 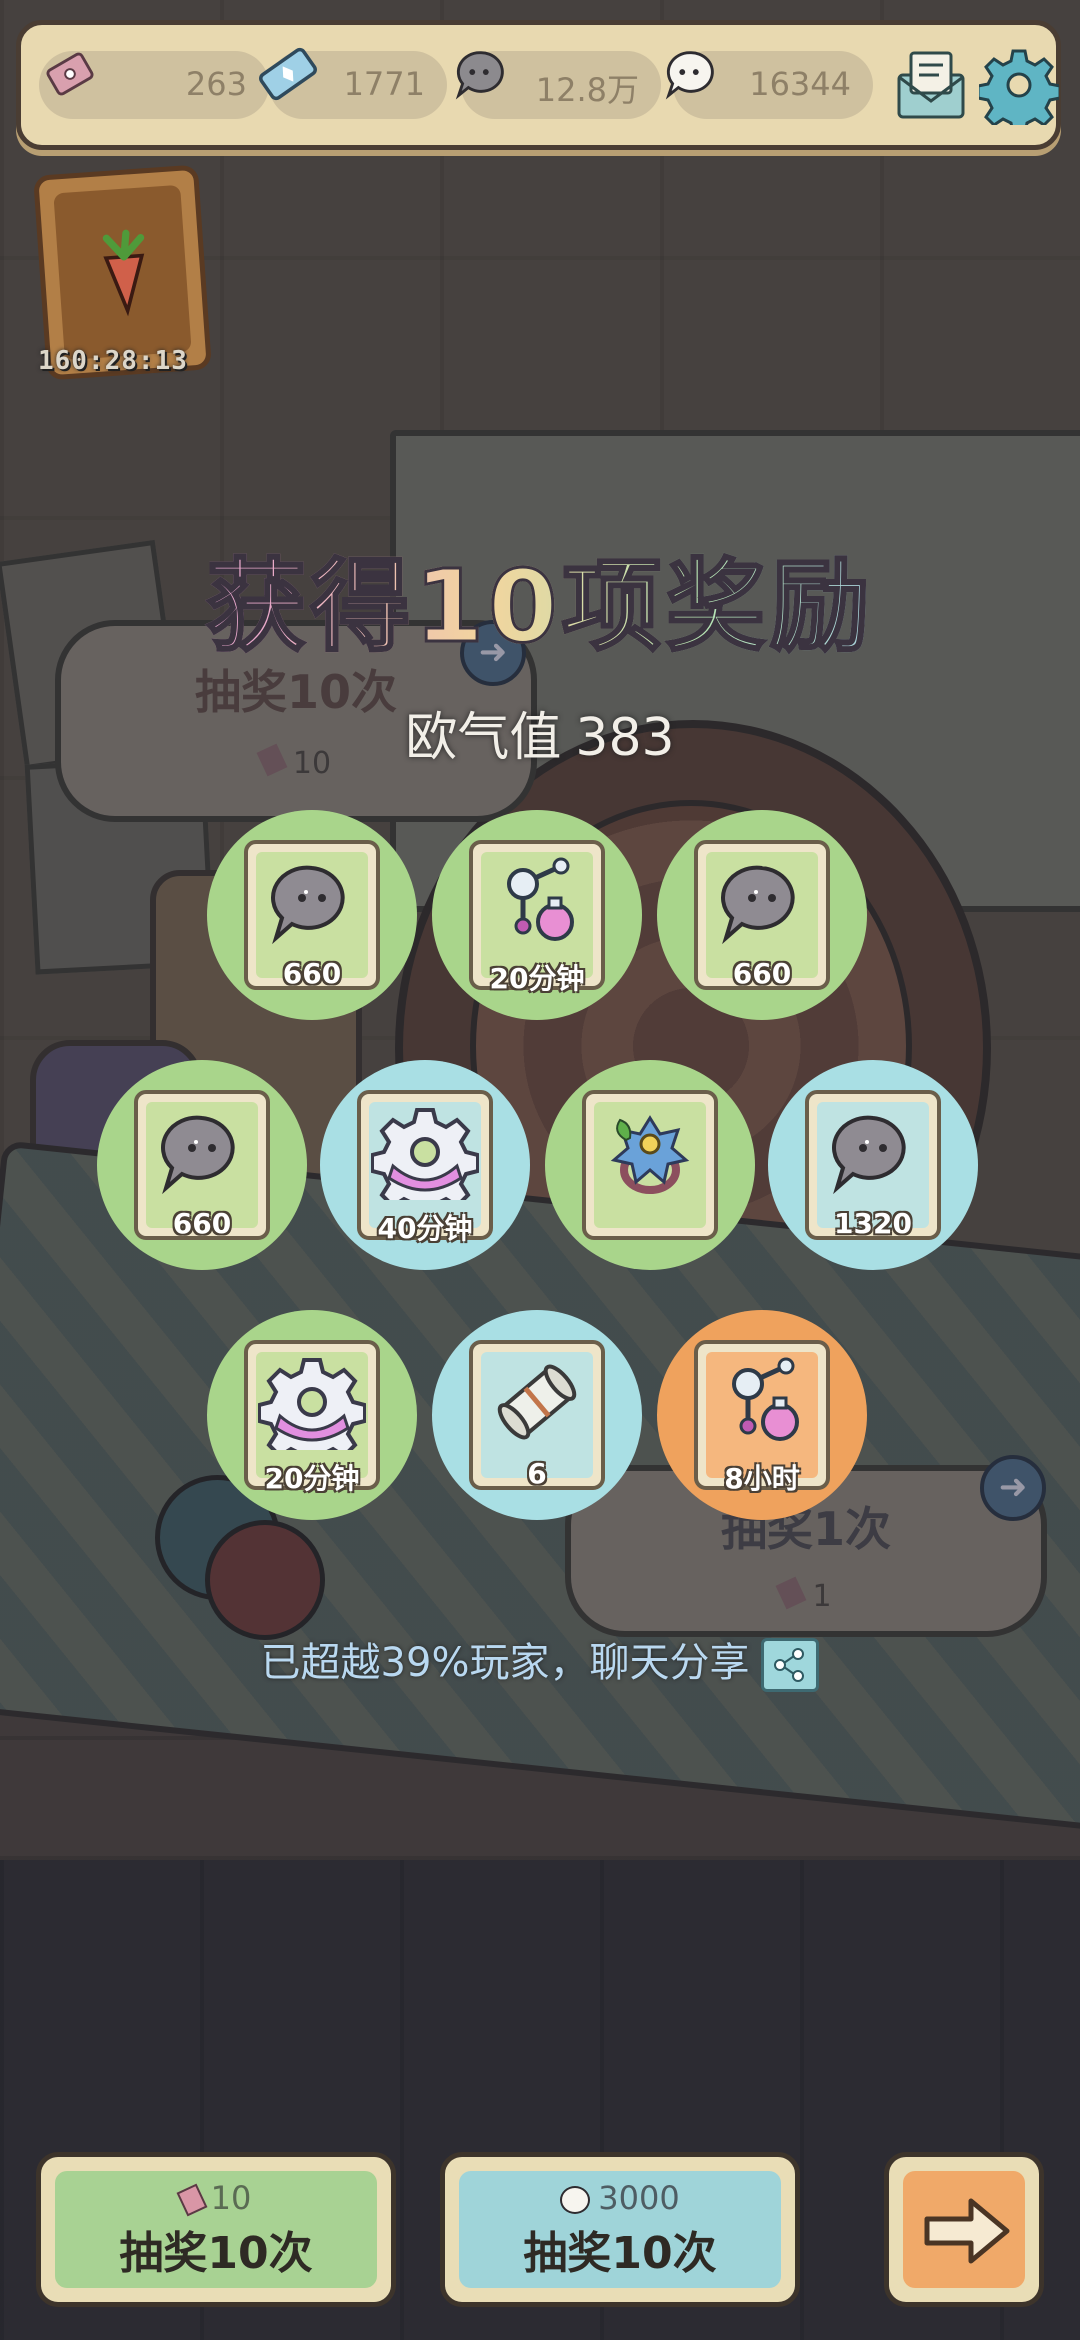 I want to click on reward-quantity: 8小时, so click(x=762, y=1478).